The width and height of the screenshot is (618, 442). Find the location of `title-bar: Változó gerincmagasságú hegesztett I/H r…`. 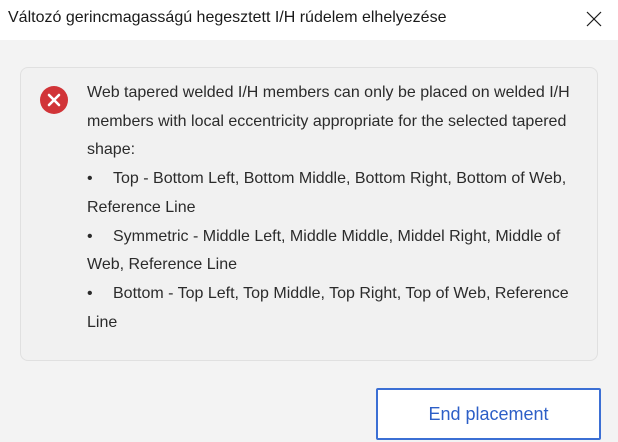

title-bar: Változó gerincmagasságú hegesztett I/H r… is located at coordinates (309, 20).